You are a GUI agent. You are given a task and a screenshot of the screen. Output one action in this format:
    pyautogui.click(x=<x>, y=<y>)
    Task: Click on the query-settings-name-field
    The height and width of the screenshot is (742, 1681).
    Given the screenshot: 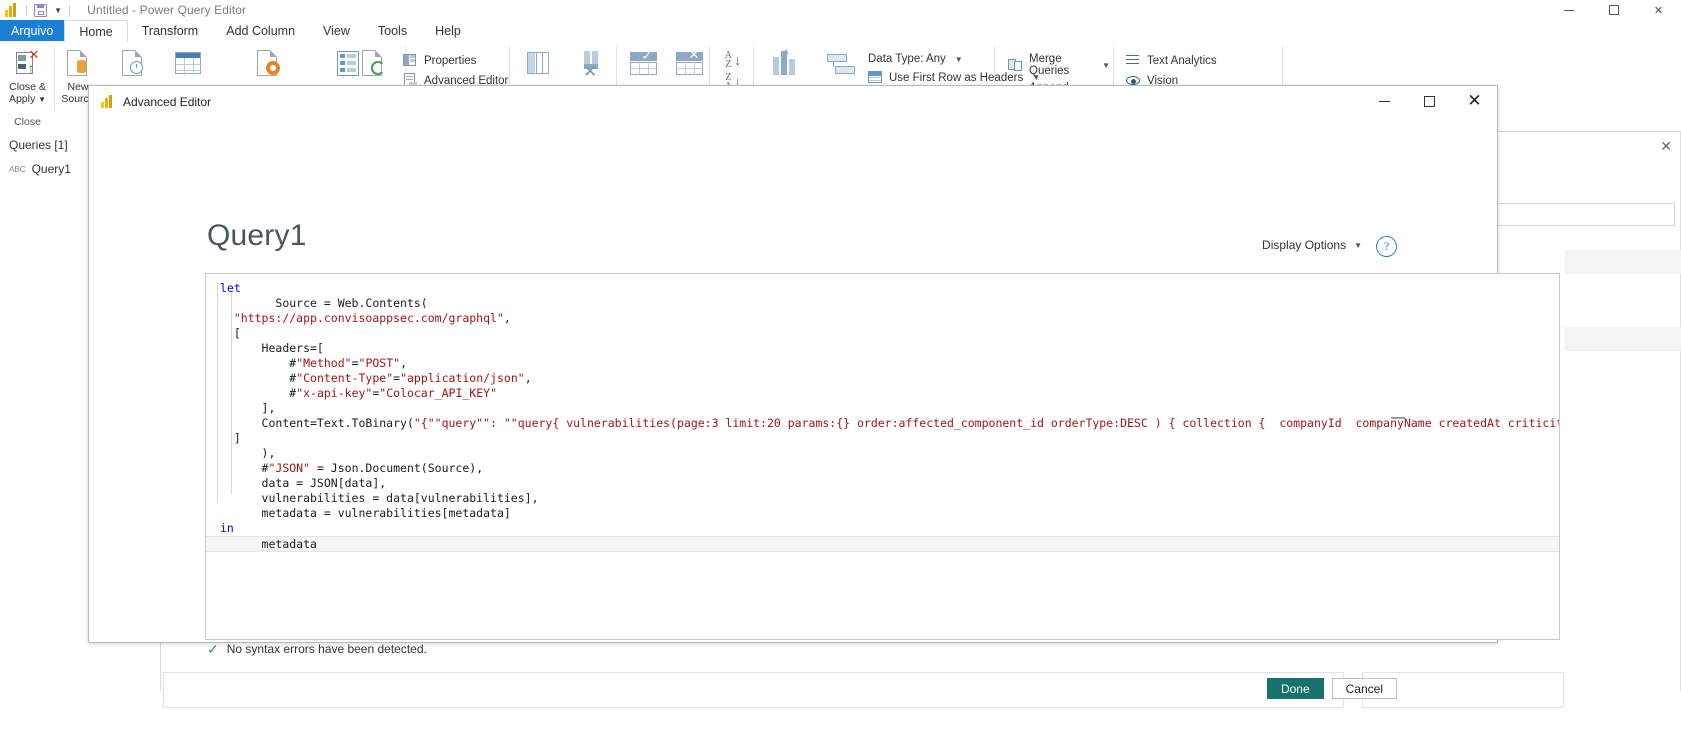 What is the action you would take?
    pyautogui.click(x=1571, y=214)
    